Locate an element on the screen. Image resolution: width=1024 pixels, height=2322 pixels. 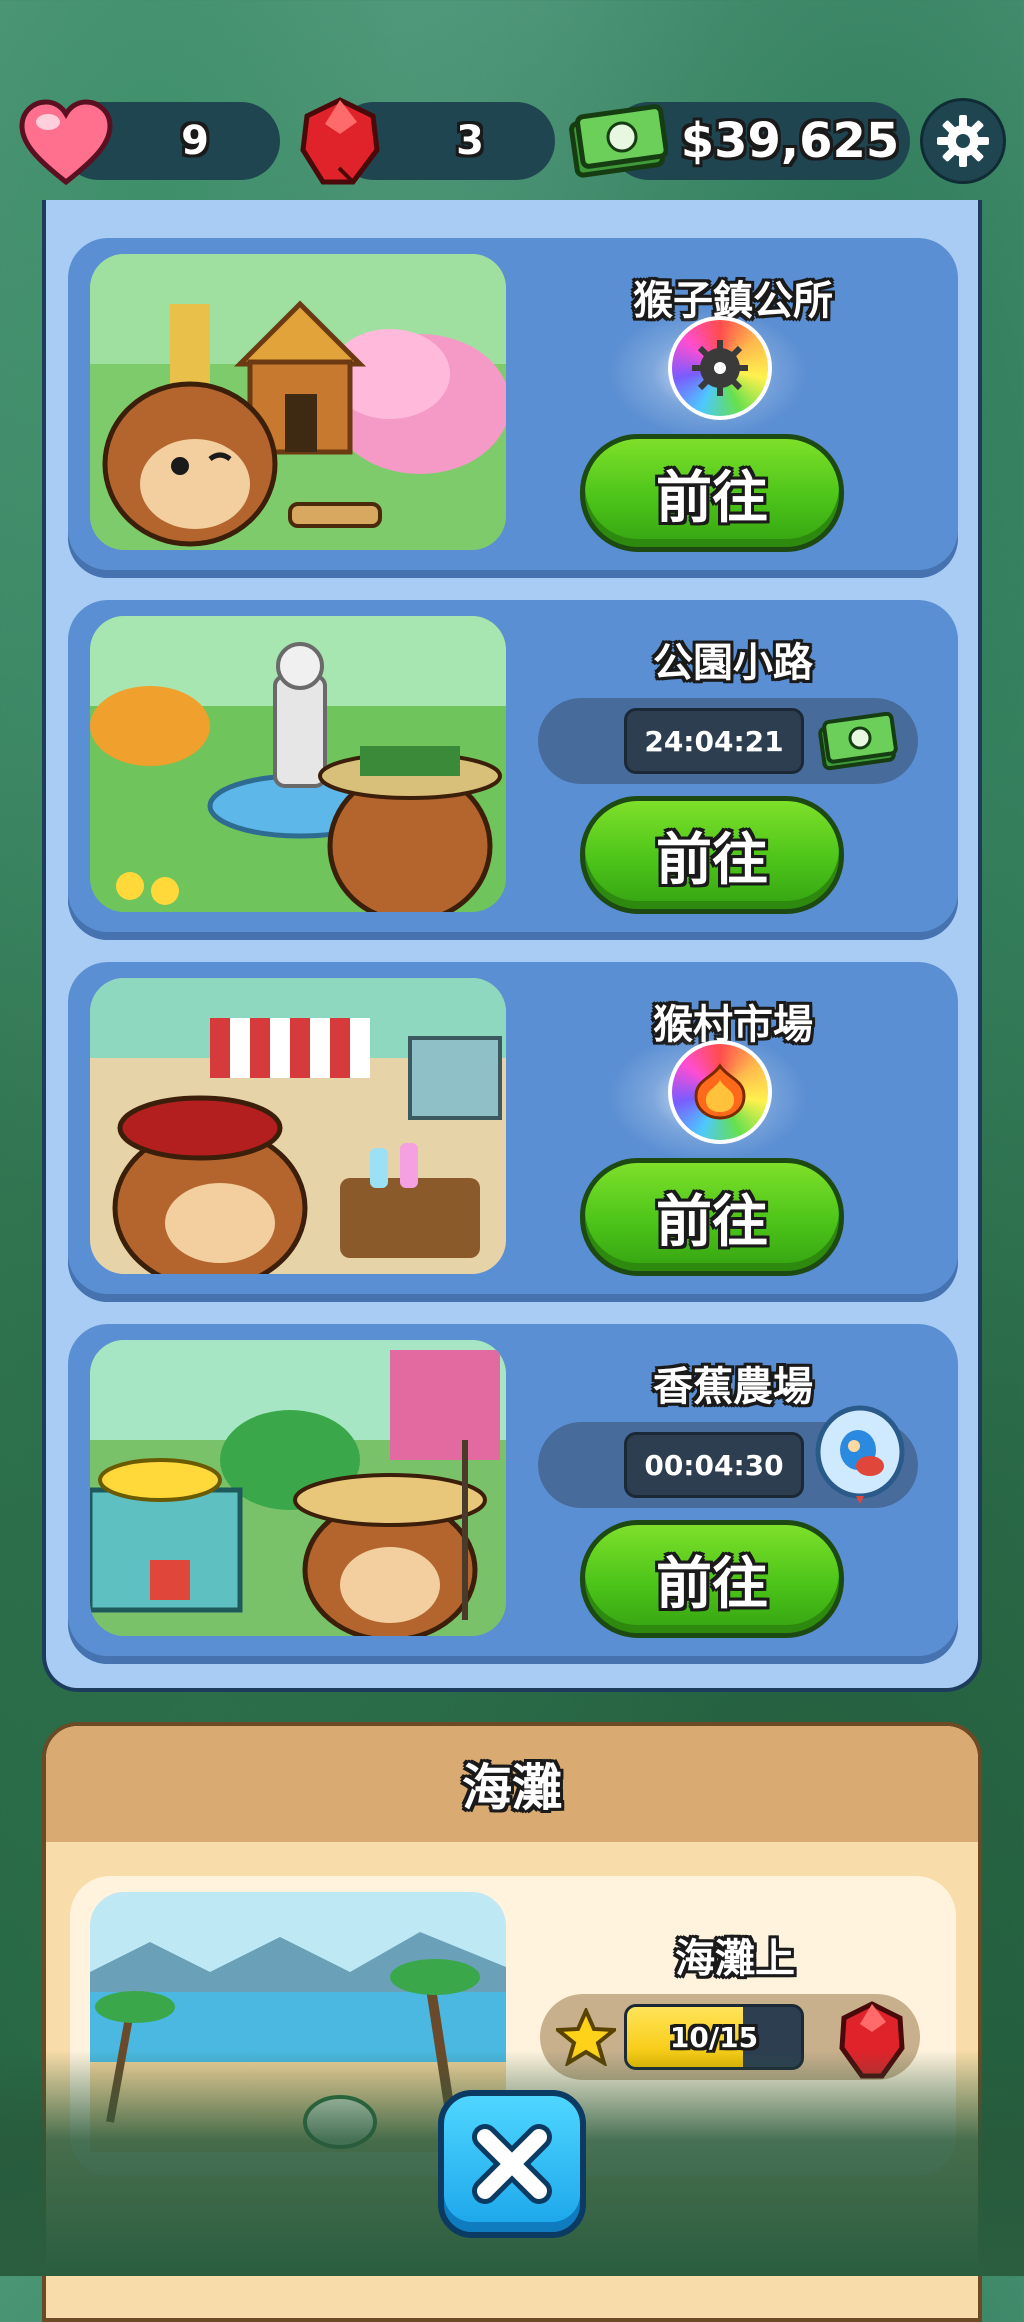
location-card-town-hall: 猴子鎮公所 前往 is located at coordinates (513, 408).